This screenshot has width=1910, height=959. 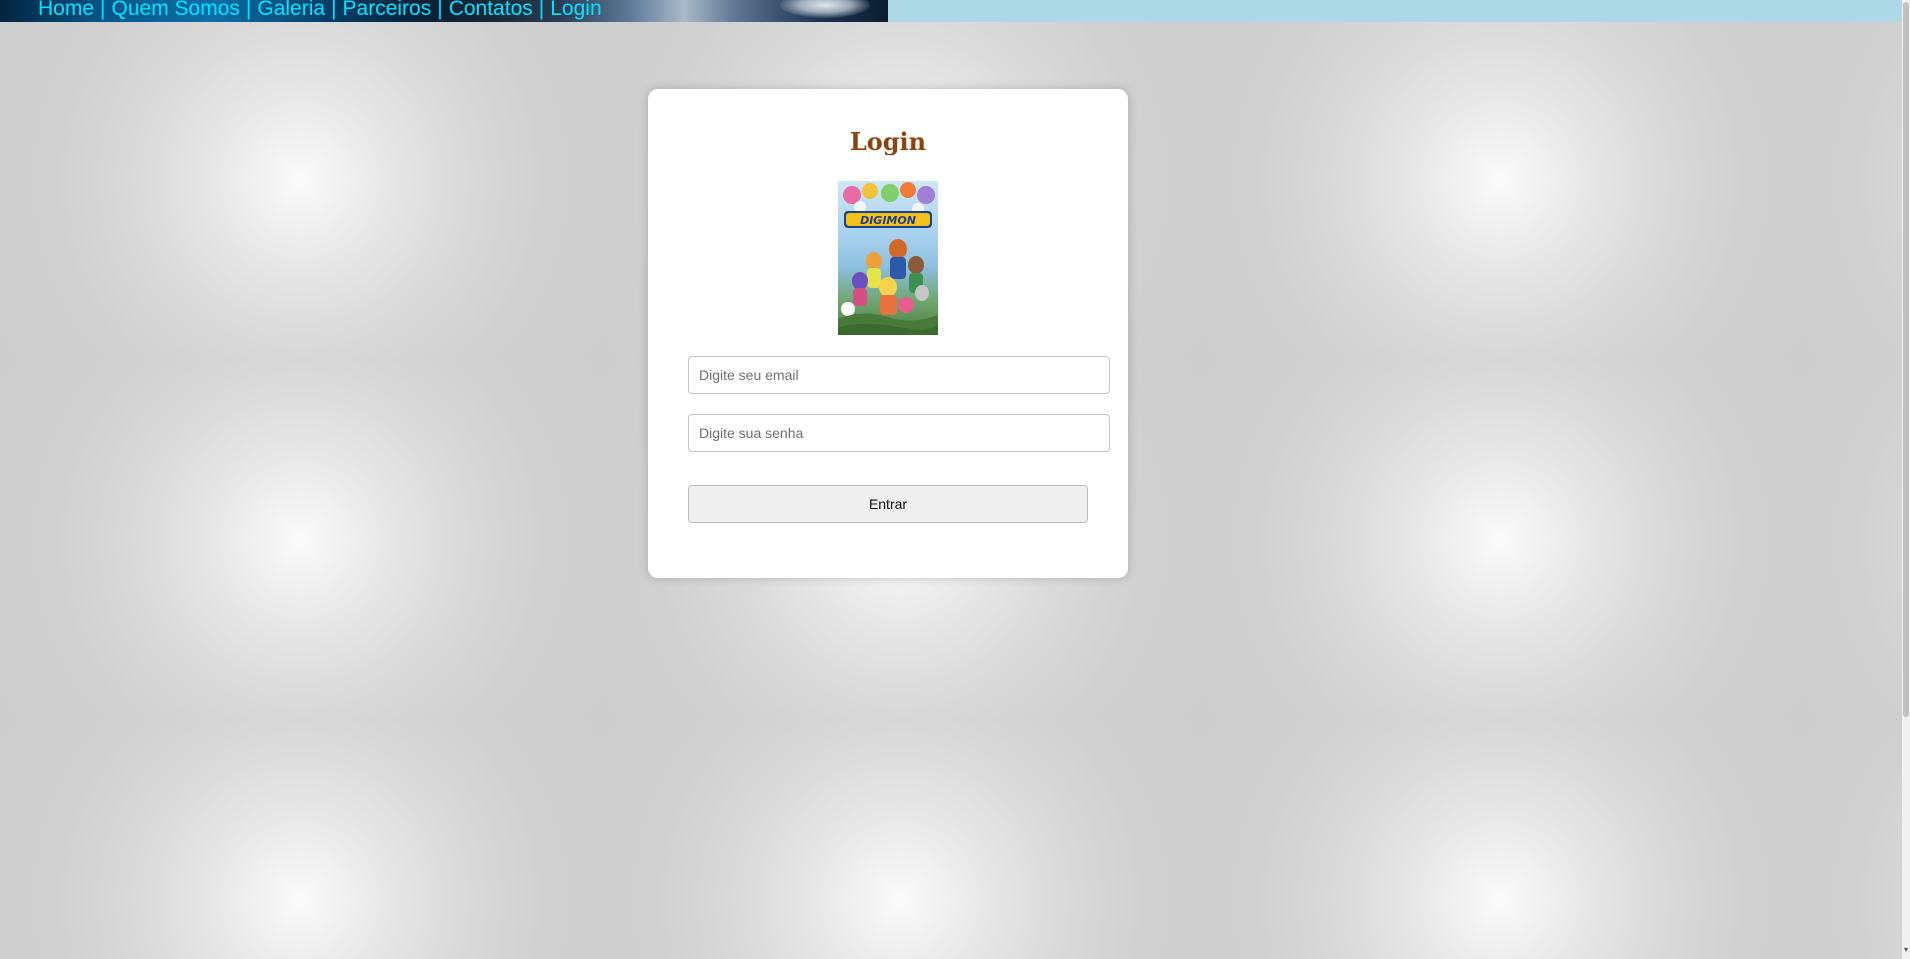 What do you see at coordinates (888, 141) in the screenshot?
I see `login-title: Login` at bounding box center [888, 141].